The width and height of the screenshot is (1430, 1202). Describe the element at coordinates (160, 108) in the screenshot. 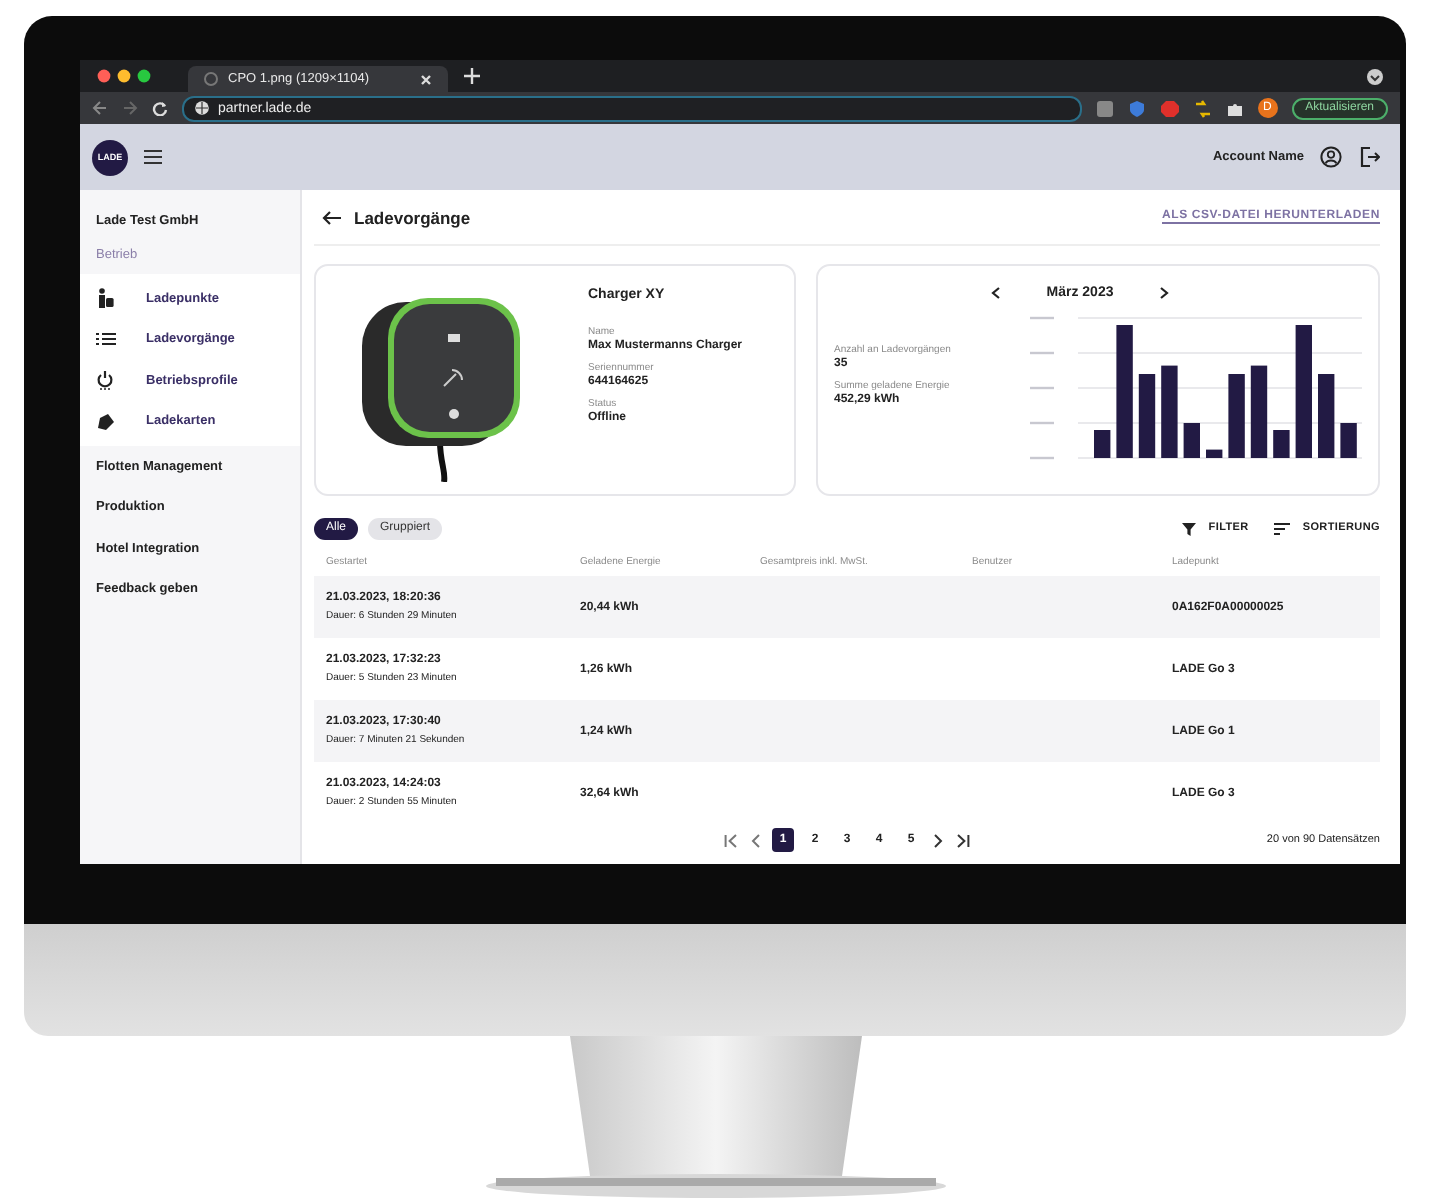

I see `reload-icon` at that location.